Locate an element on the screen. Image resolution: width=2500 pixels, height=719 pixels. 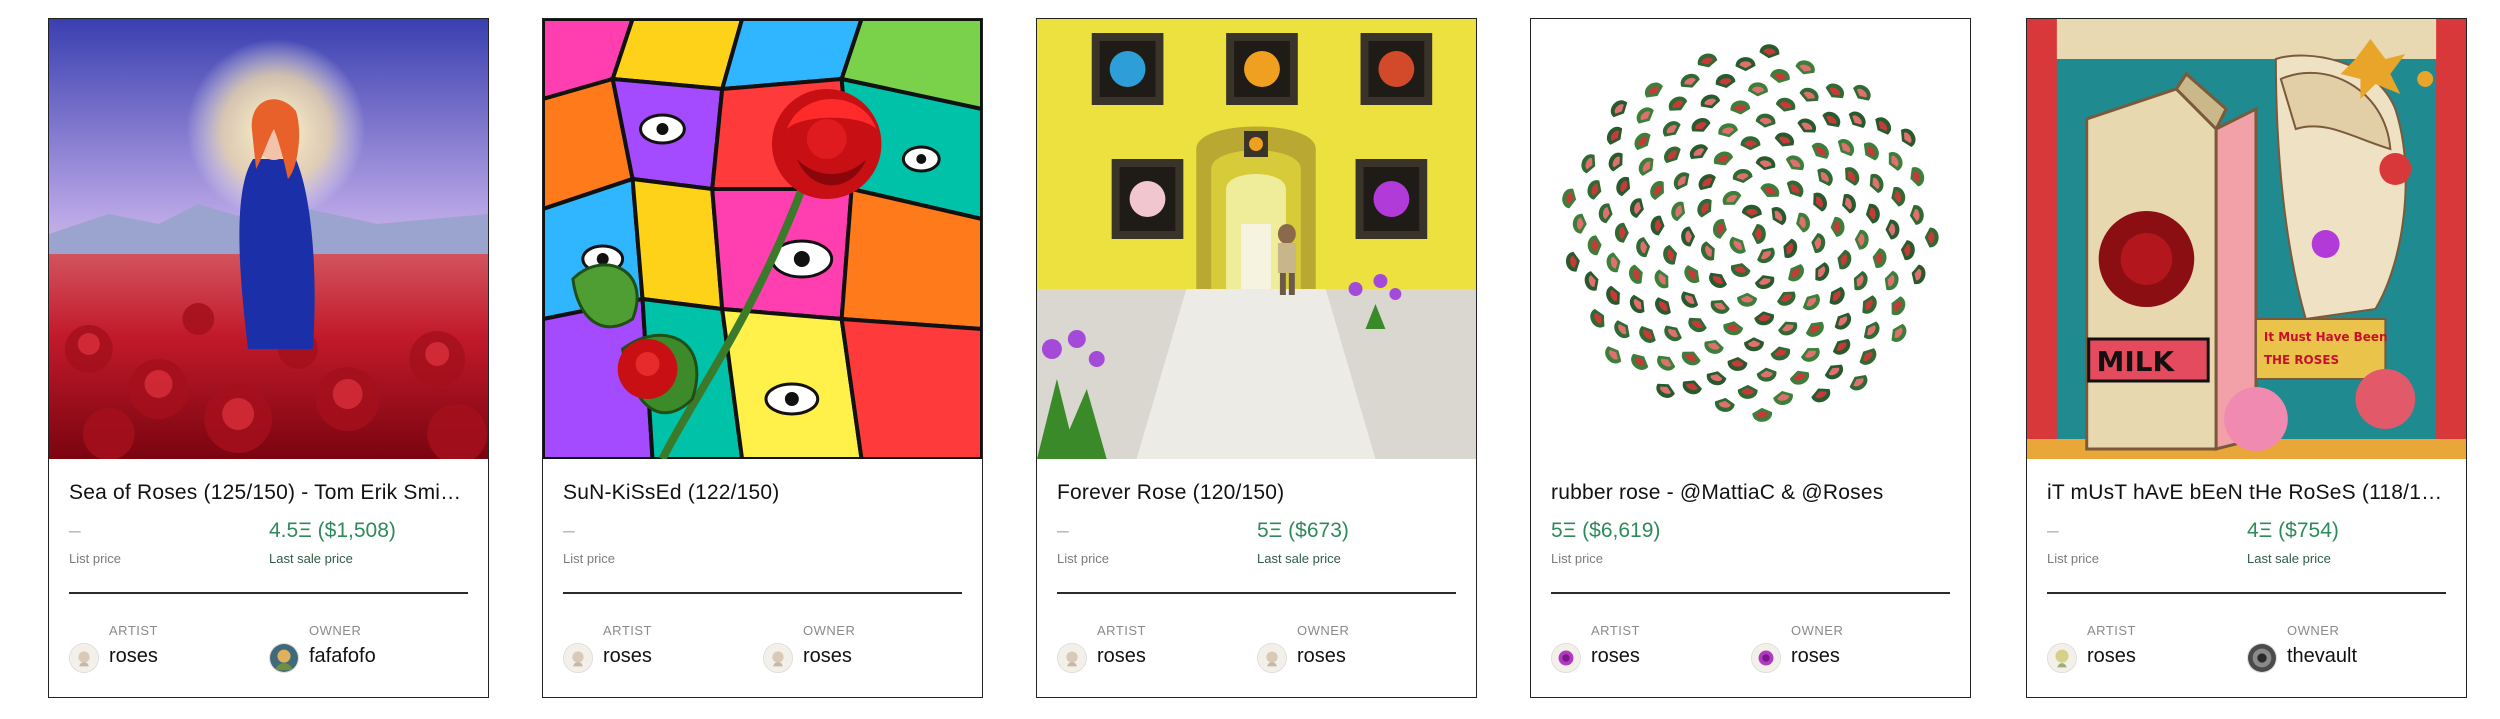
last-sale-price-value: 4.5Ξ ($1,508) is located at coordinates (332, 530).